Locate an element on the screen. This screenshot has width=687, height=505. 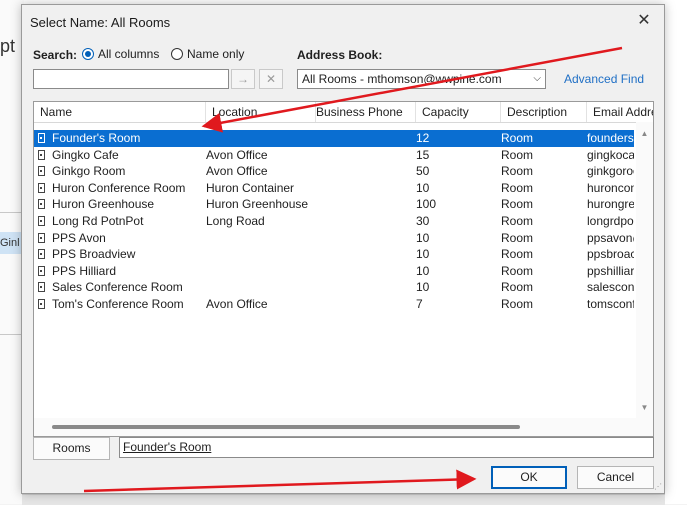
annotation-arrow-to-row is located at coordinates (412, 89).